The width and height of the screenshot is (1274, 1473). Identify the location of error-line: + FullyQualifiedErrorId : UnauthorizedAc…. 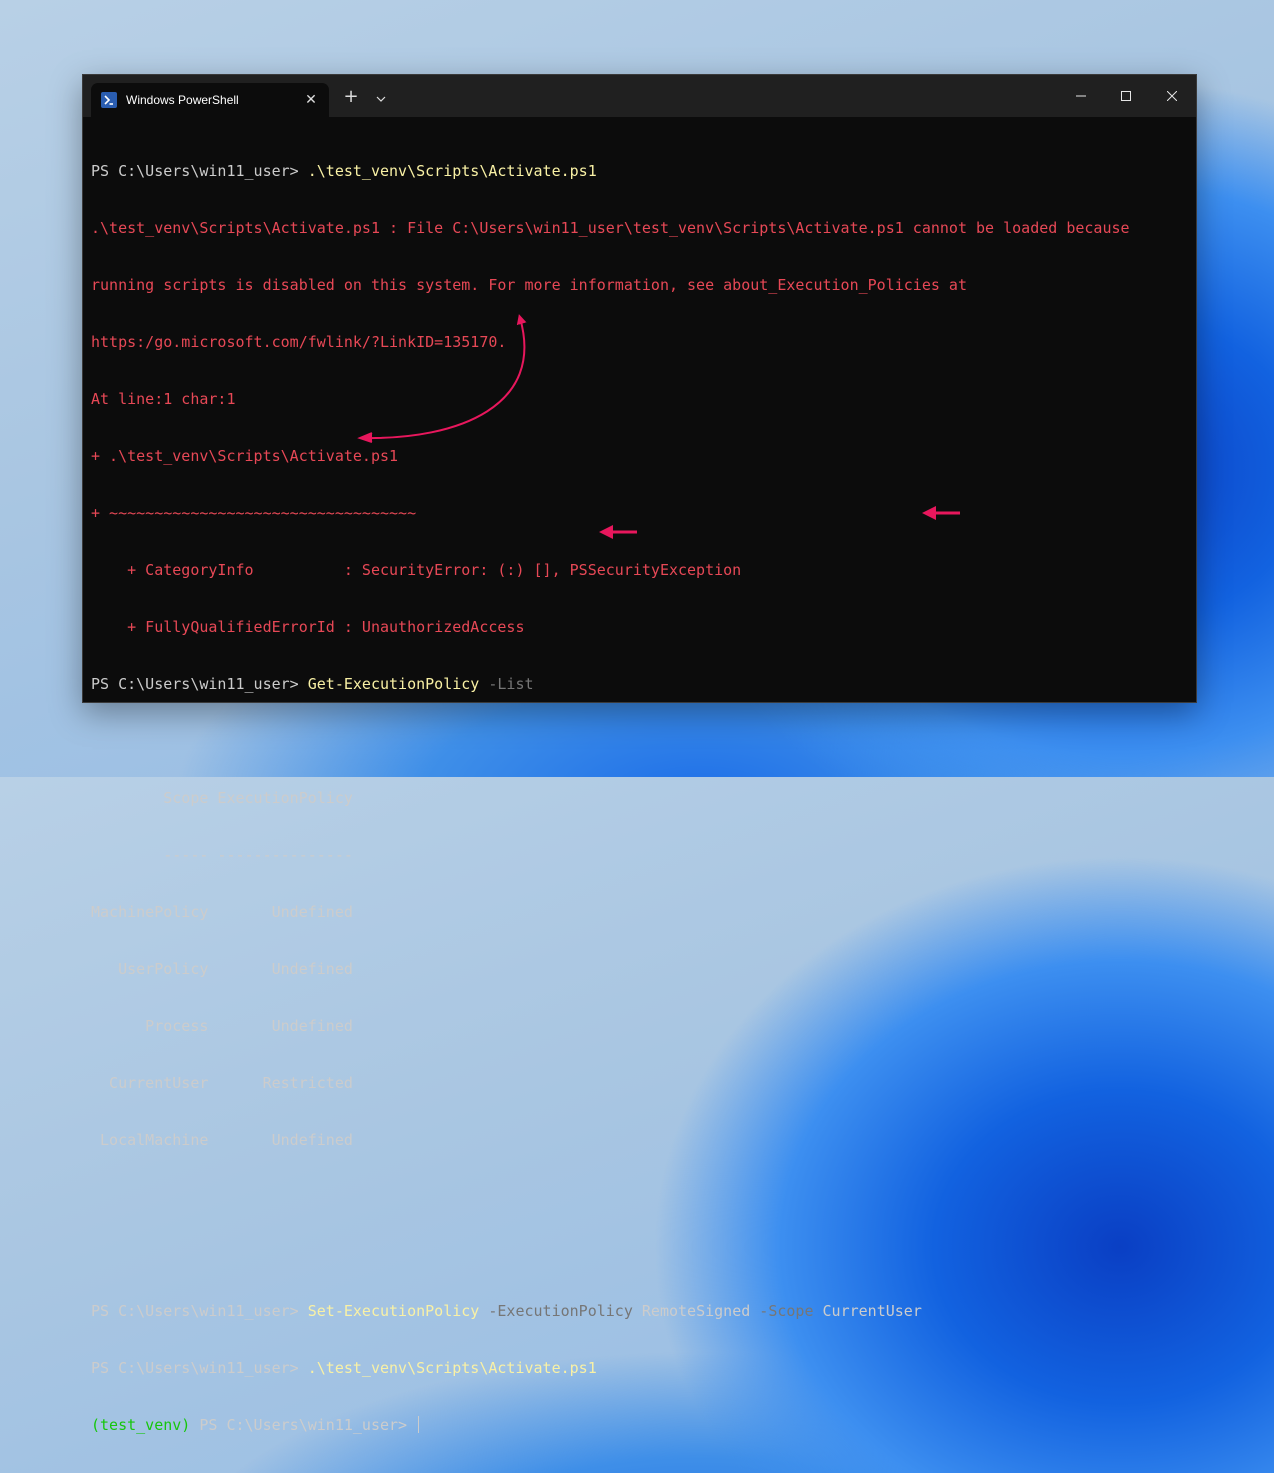
(308, 627).